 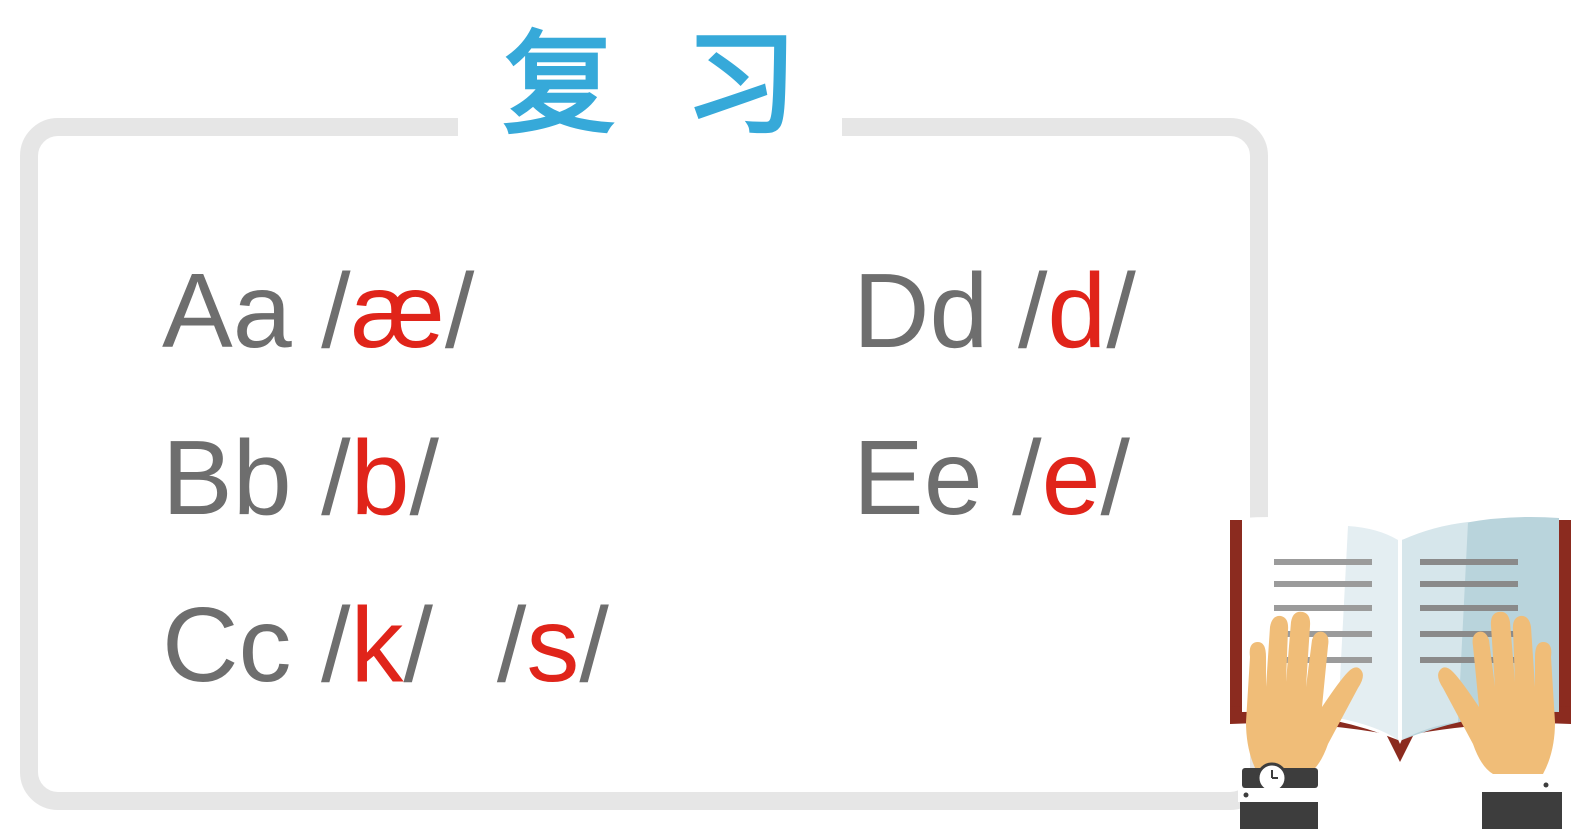 I want to click on letter-entry-ee: Ee /e/, so click(x=991, y=478).